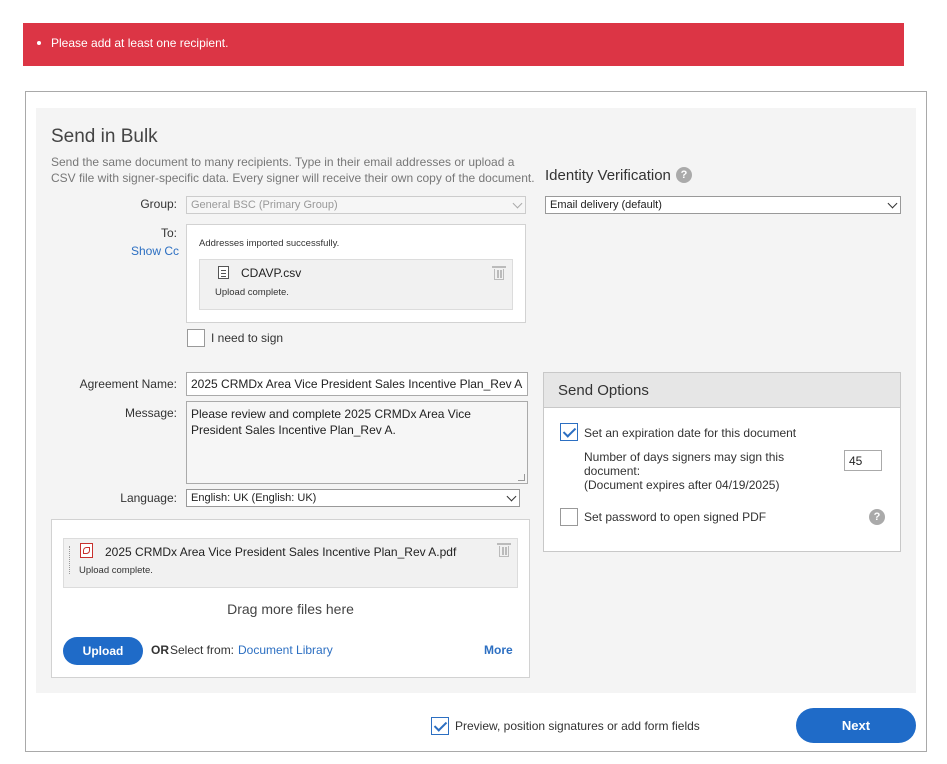  Describe the element at coordinates (498, 650) in the screenshot. I see `more-link: More` at that location.